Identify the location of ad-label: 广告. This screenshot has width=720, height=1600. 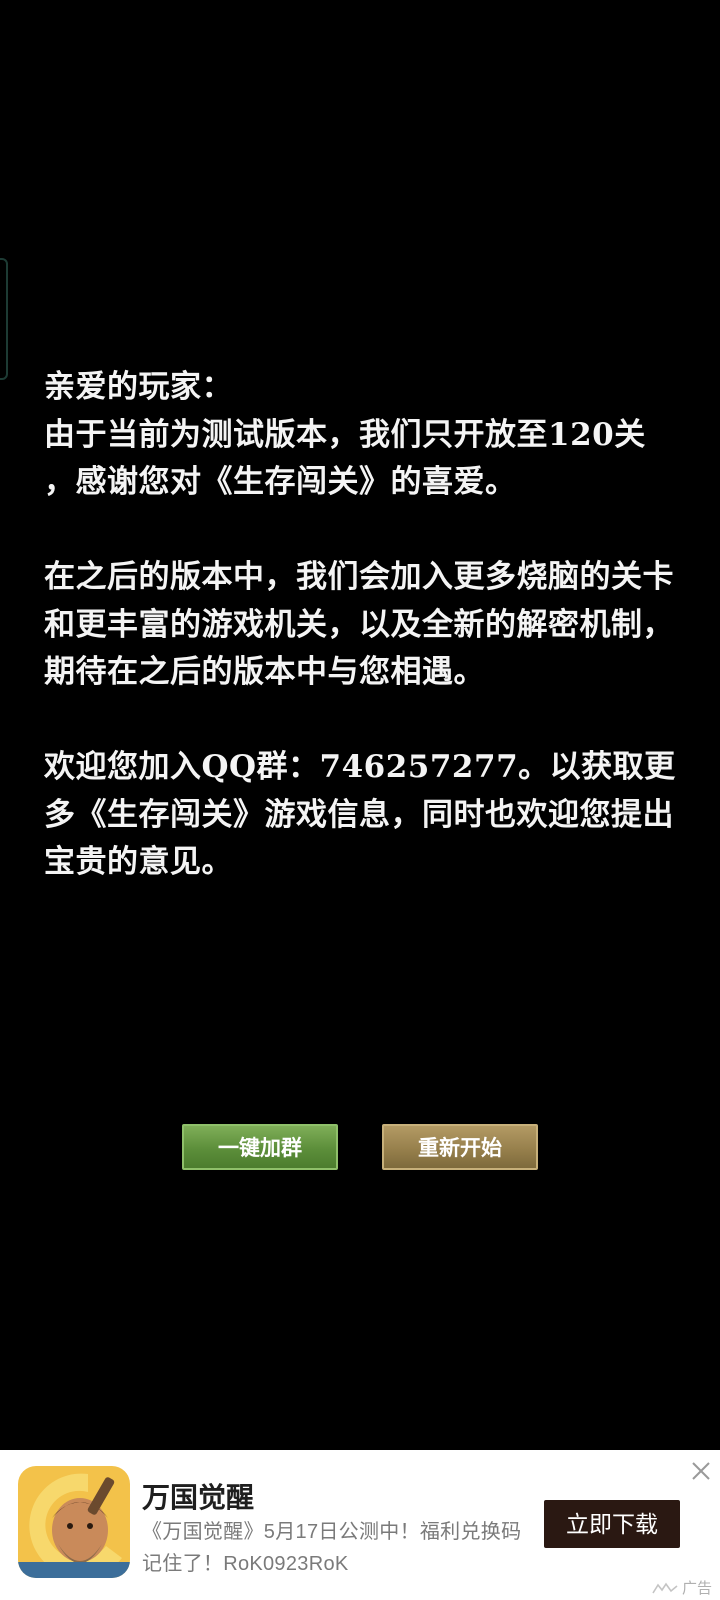
(682, 1587).